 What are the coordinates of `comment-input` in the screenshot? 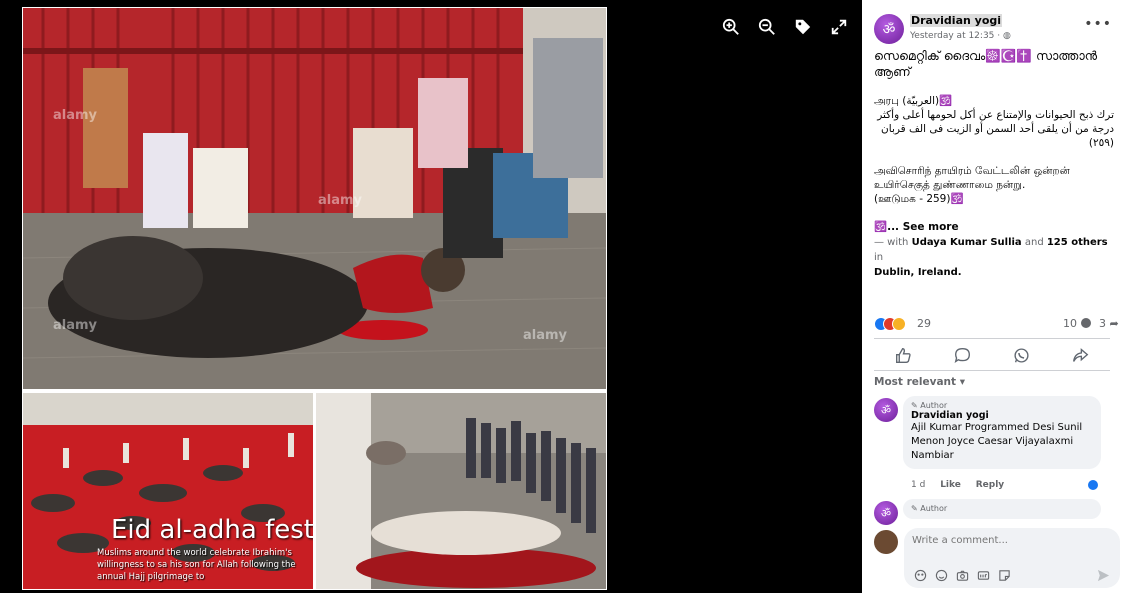 It's located at (1007, 540).